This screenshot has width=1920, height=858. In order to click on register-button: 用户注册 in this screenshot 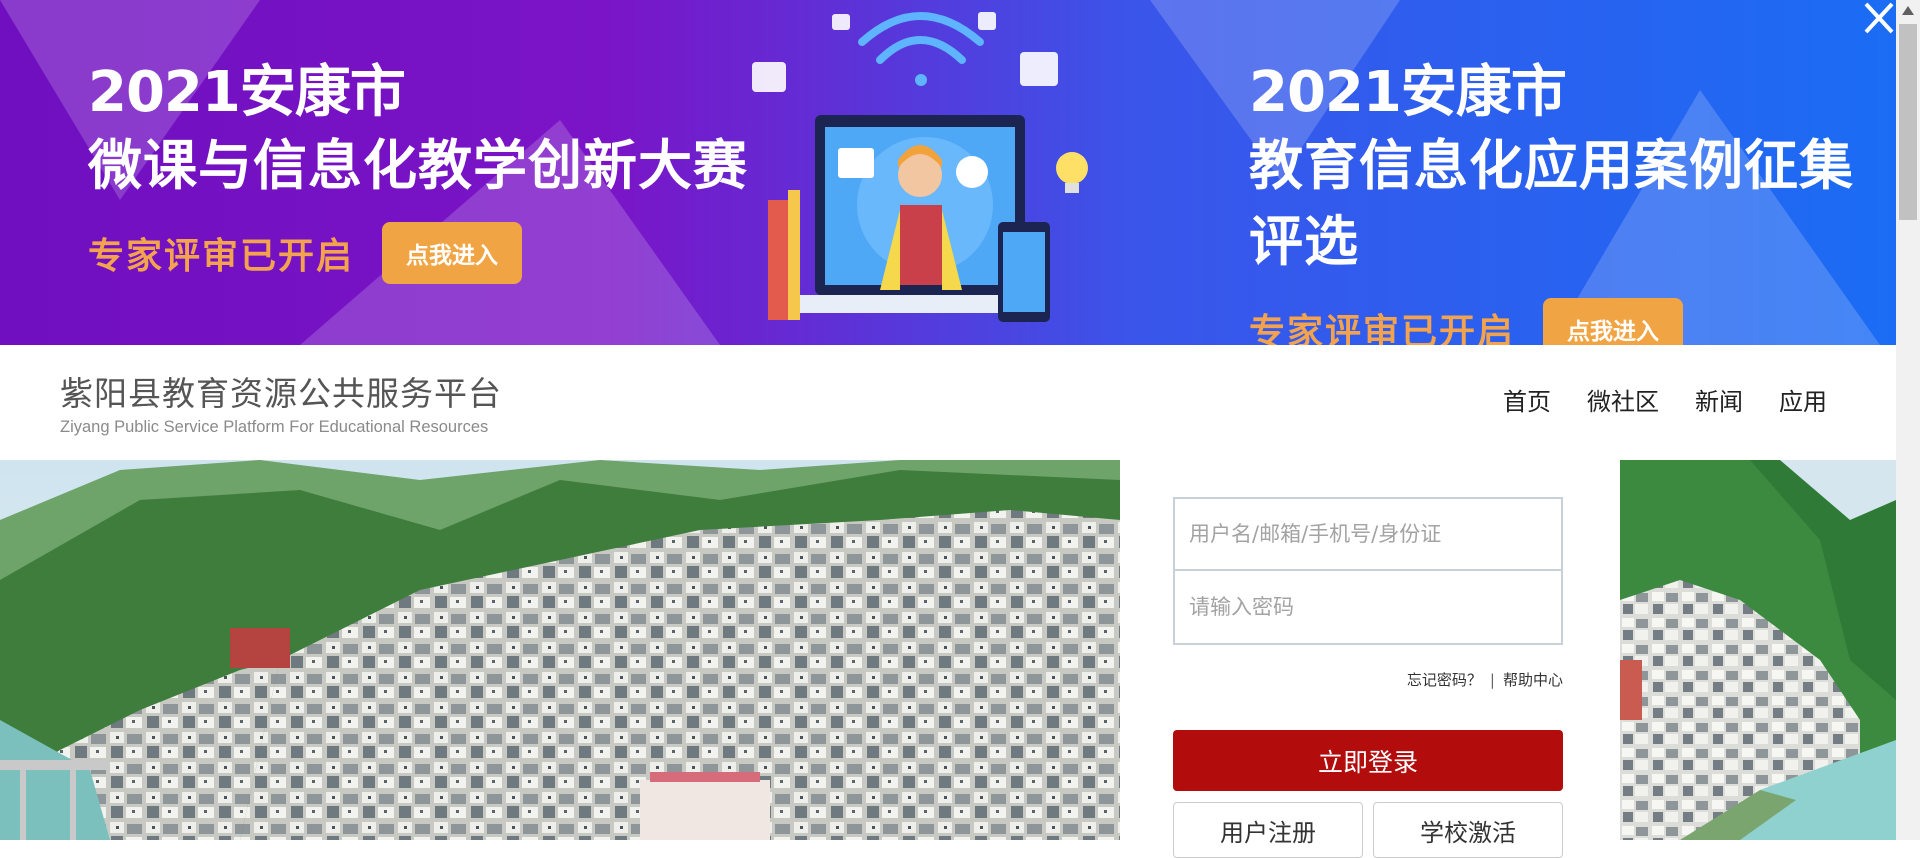, I will do `click(1268, 830)`.